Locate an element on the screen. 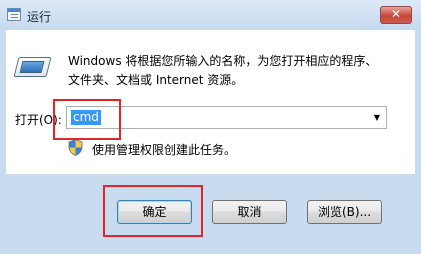 Image resolution: width=421 pixels, height=254 pixels. description-line-2: 文件夹、文档或 Internet 资源。 is located at coordinates (156, 80).